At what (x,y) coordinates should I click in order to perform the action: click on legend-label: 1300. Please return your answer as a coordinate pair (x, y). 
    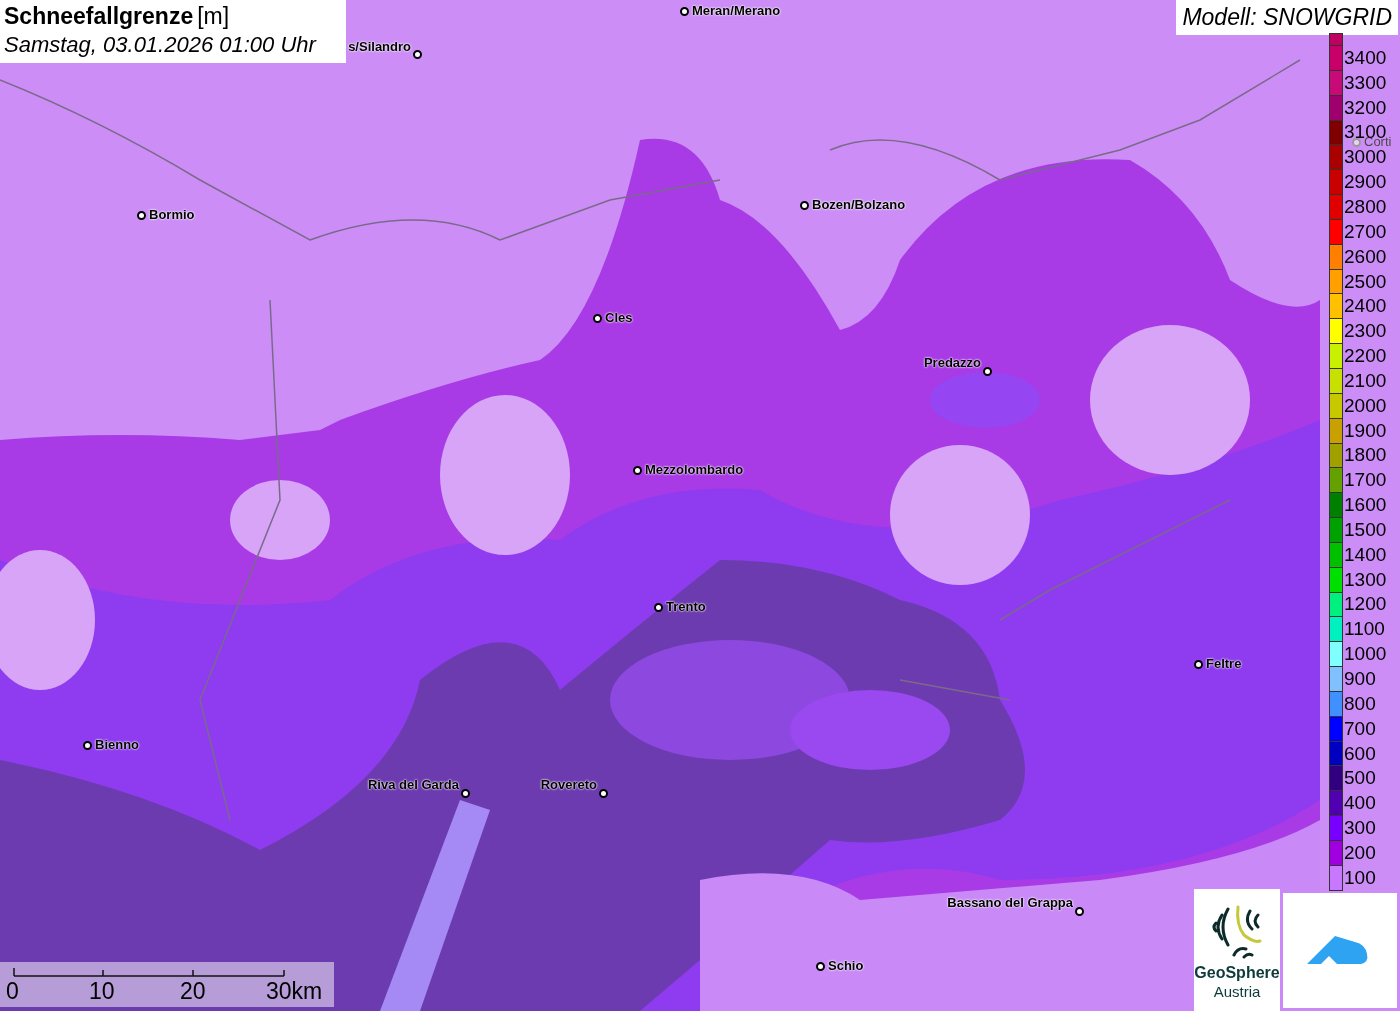
    Looking at the image, I should click on (1365, 579).